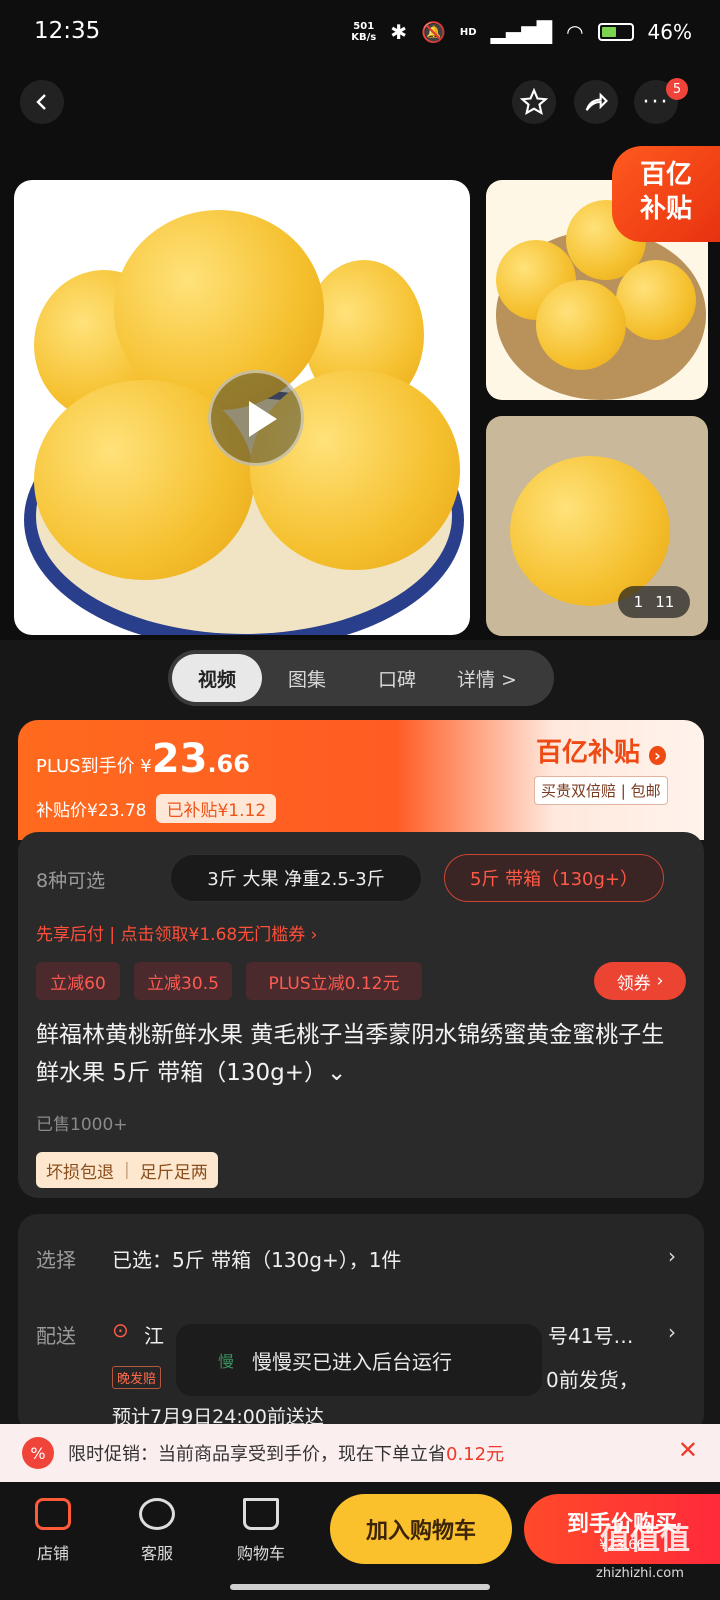 The image size is (720, 1600). What do you see at coordinates (688, 1450) in the screenshot?
I see `close-icon: ✕` at bounding box center [688, 1450].